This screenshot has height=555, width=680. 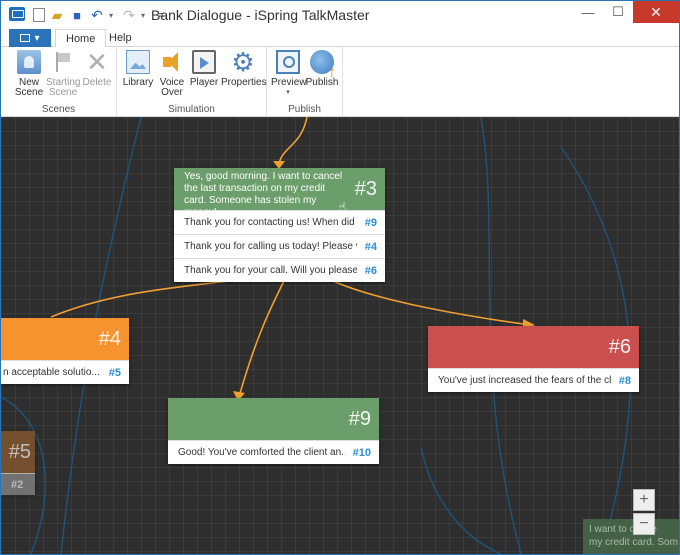 I want to click on gear-icon: ⚙, so click(x=243, y=62).